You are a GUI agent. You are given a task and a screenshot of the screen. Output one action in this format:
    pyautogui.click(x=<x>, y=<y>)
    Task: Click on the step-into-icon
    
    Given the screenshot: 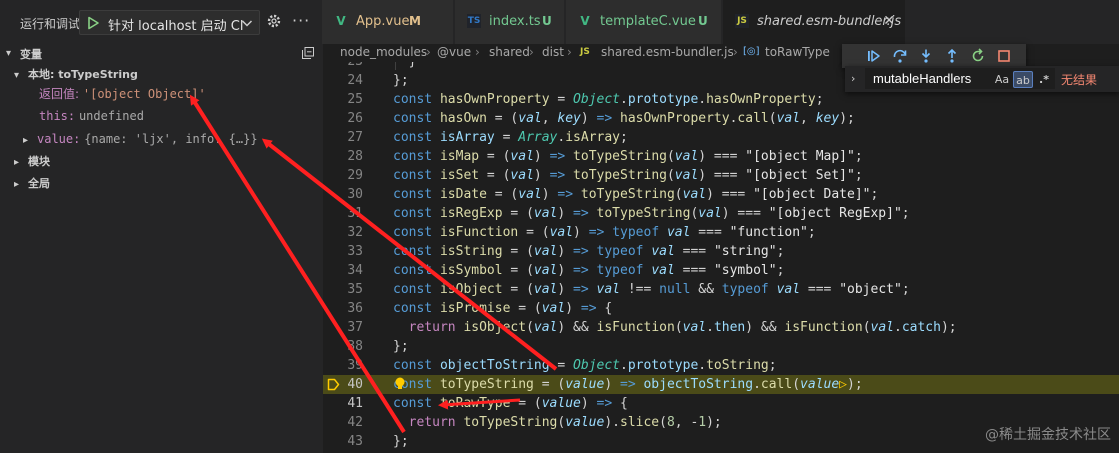 What is the action you would take?
    pyautogui.click(x=926, y=56)
    